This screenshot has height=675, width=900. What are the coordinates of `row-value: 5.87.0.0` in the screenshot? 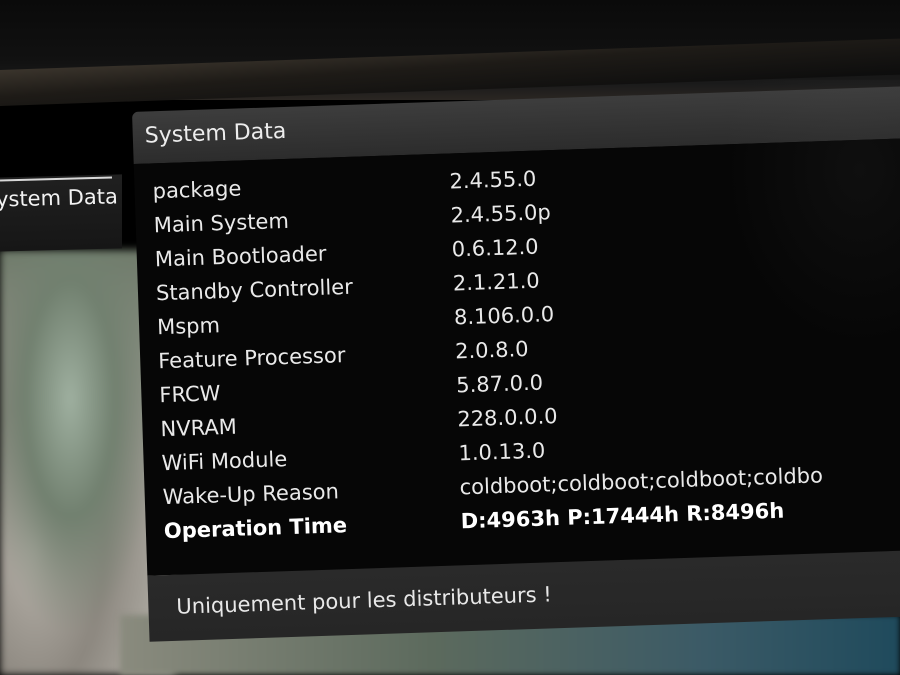 It's located at (499, 384).